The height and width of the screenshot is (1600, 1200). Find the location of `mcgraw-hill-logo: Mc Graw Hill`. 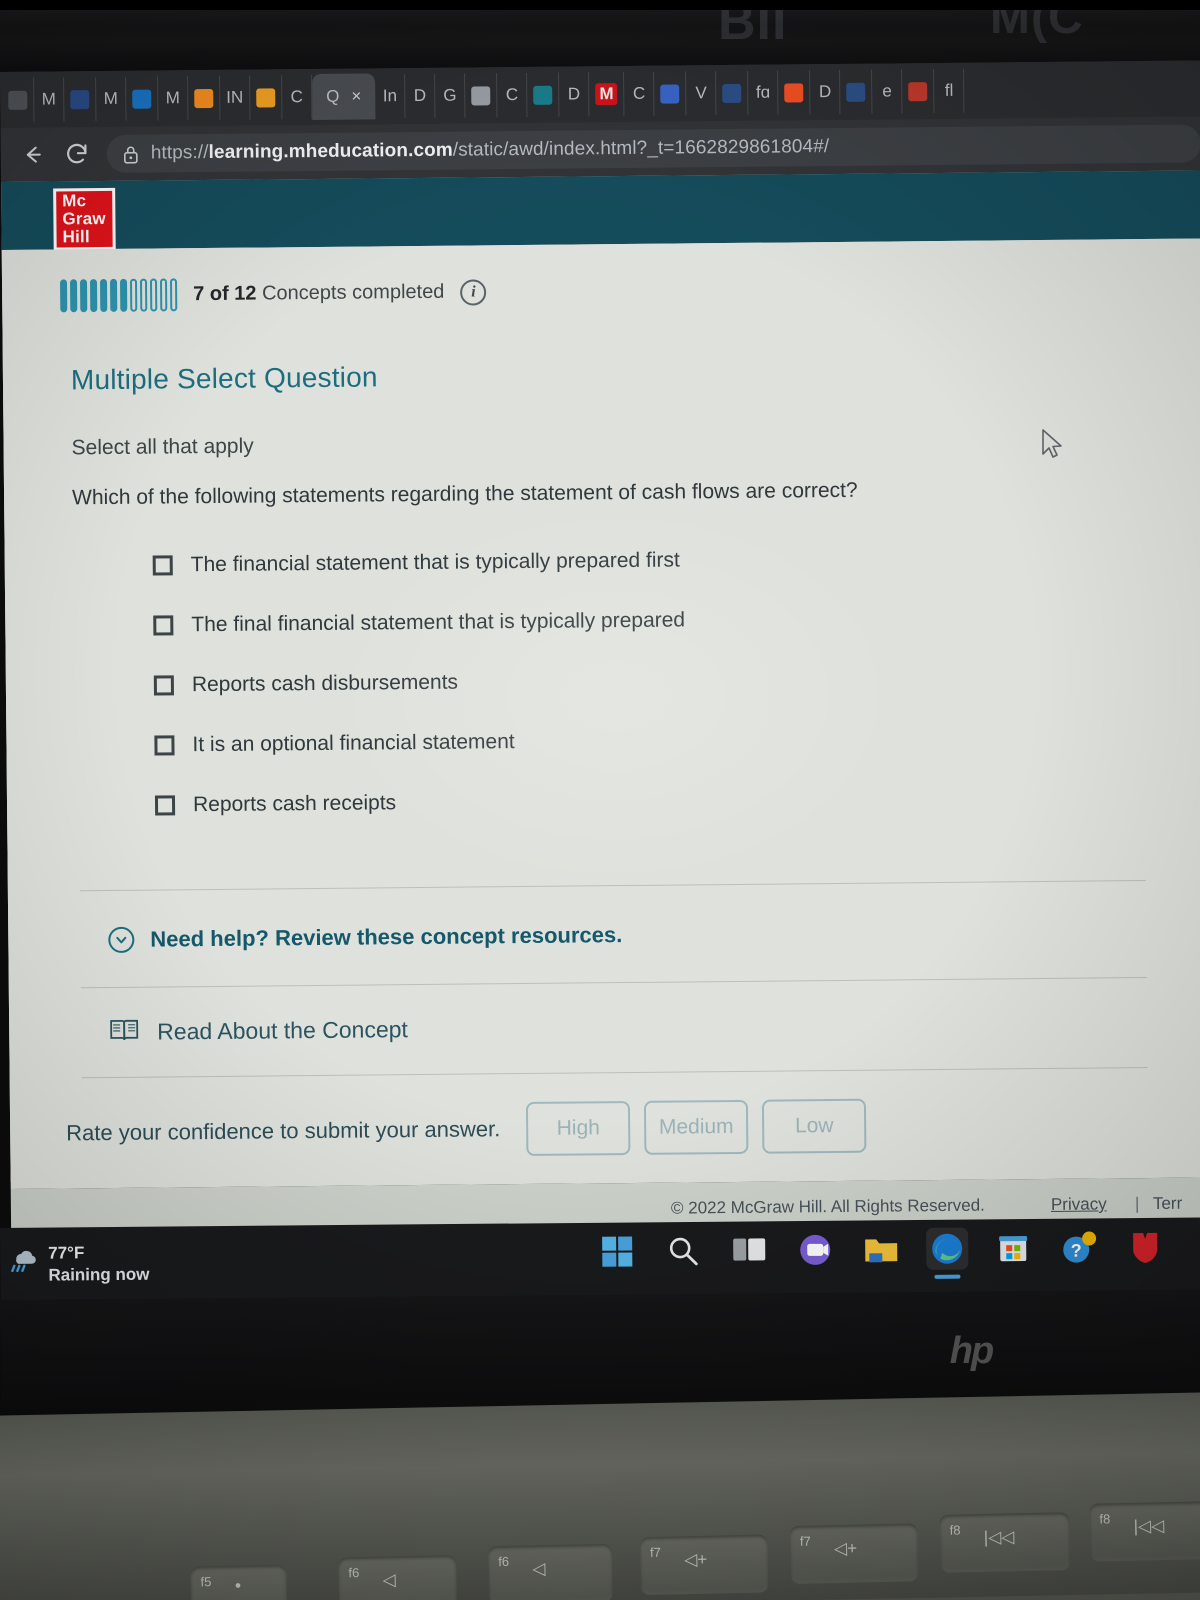

mcgraw-hill-logo: Mc Graw Hill is located at coordinates (84, 219).